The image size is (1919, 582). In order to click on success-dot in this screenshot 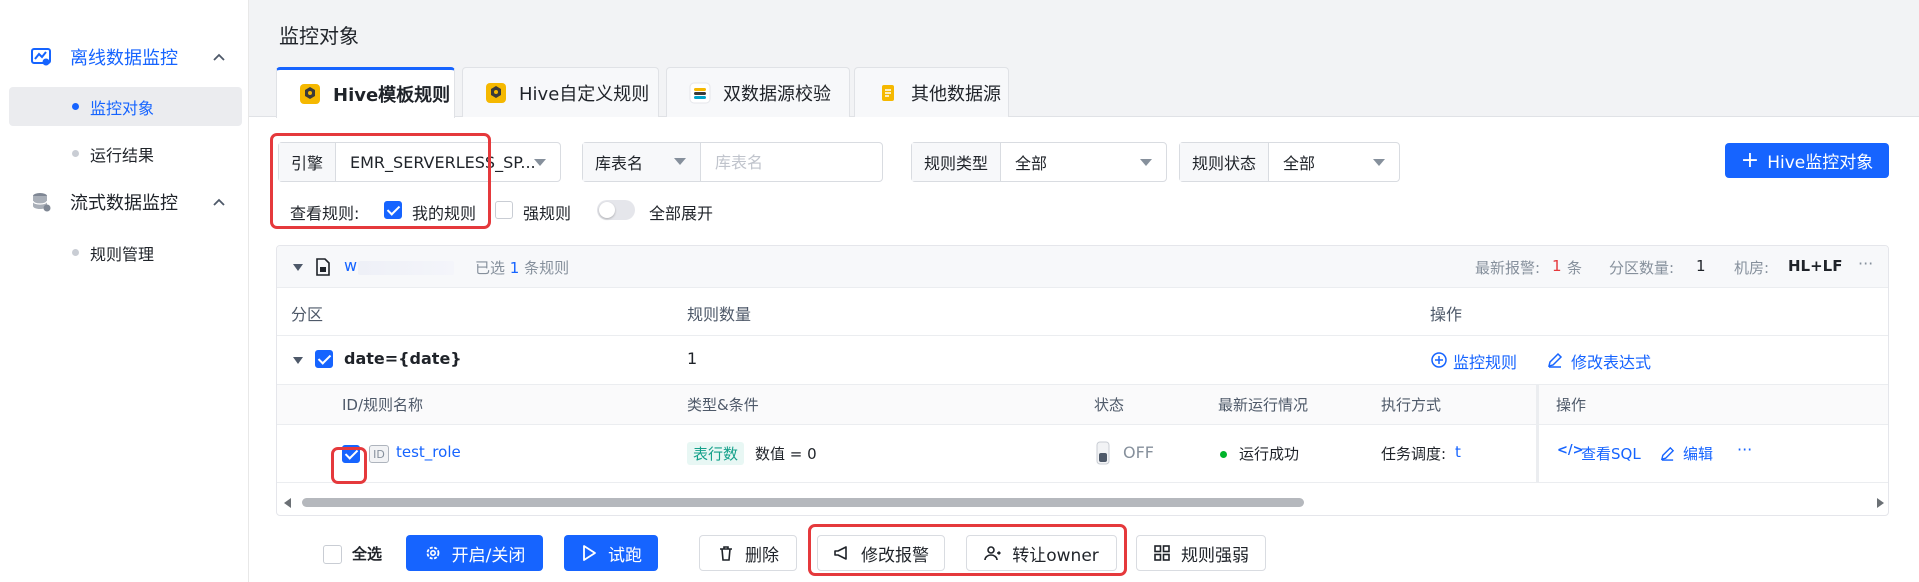, I will do `click(1223, 454)`.